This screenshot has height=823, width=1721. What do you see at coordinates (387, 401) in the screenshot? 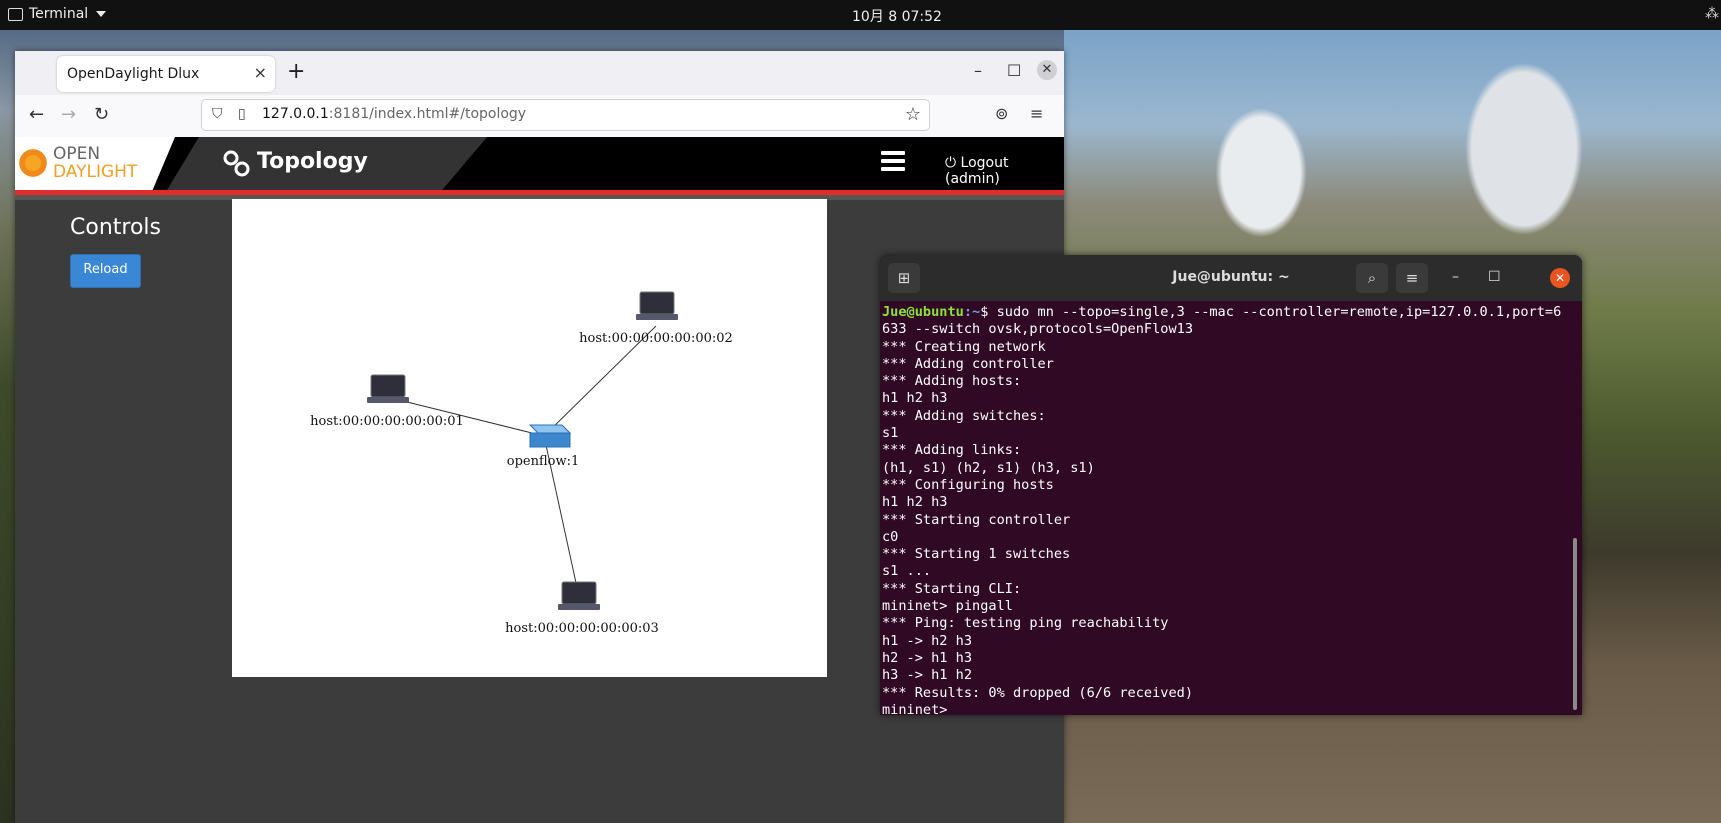
I see `host-node: host:00:00:00:00:00:01` at bounding box center [387, 401].